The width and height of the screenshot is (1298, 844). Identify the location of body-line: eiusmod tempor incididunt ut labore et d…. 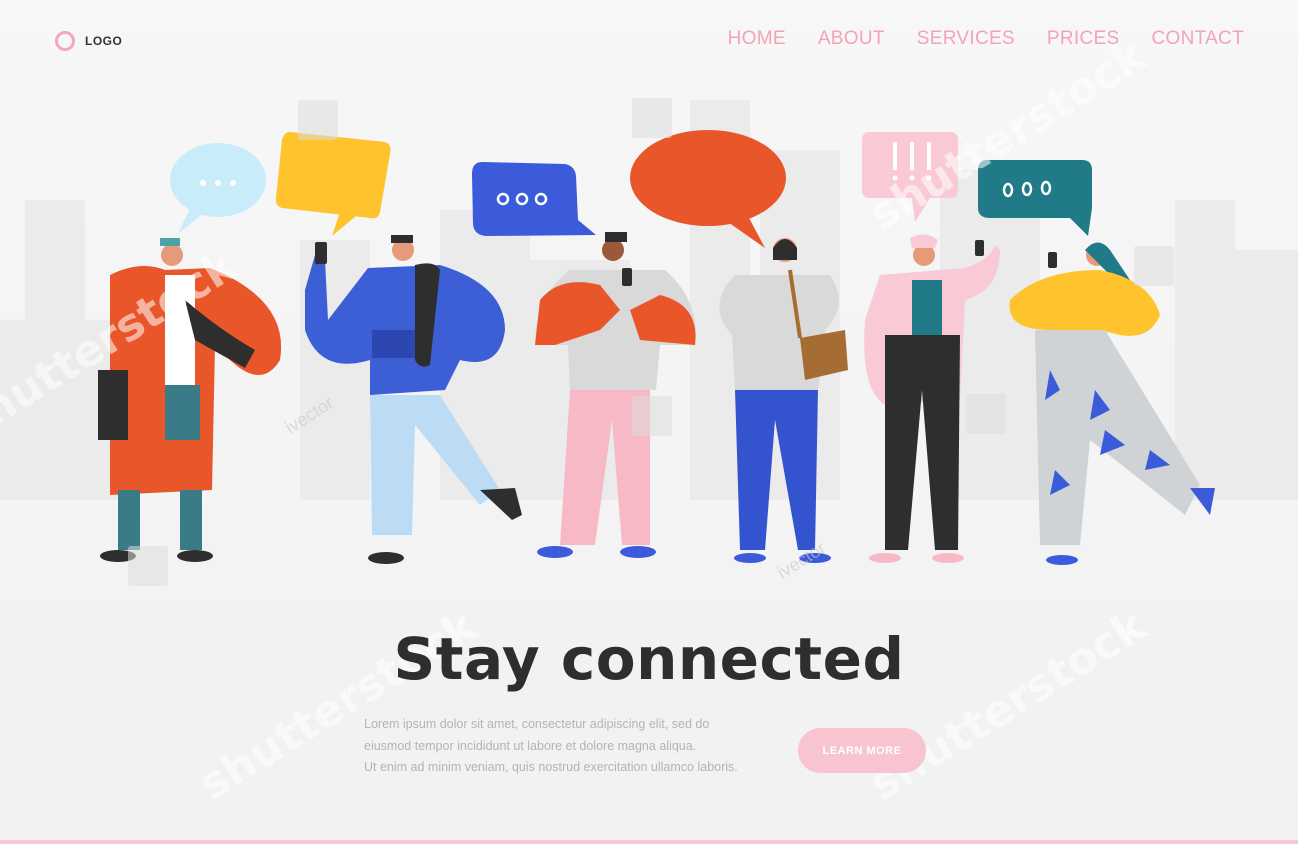
(530, 745).